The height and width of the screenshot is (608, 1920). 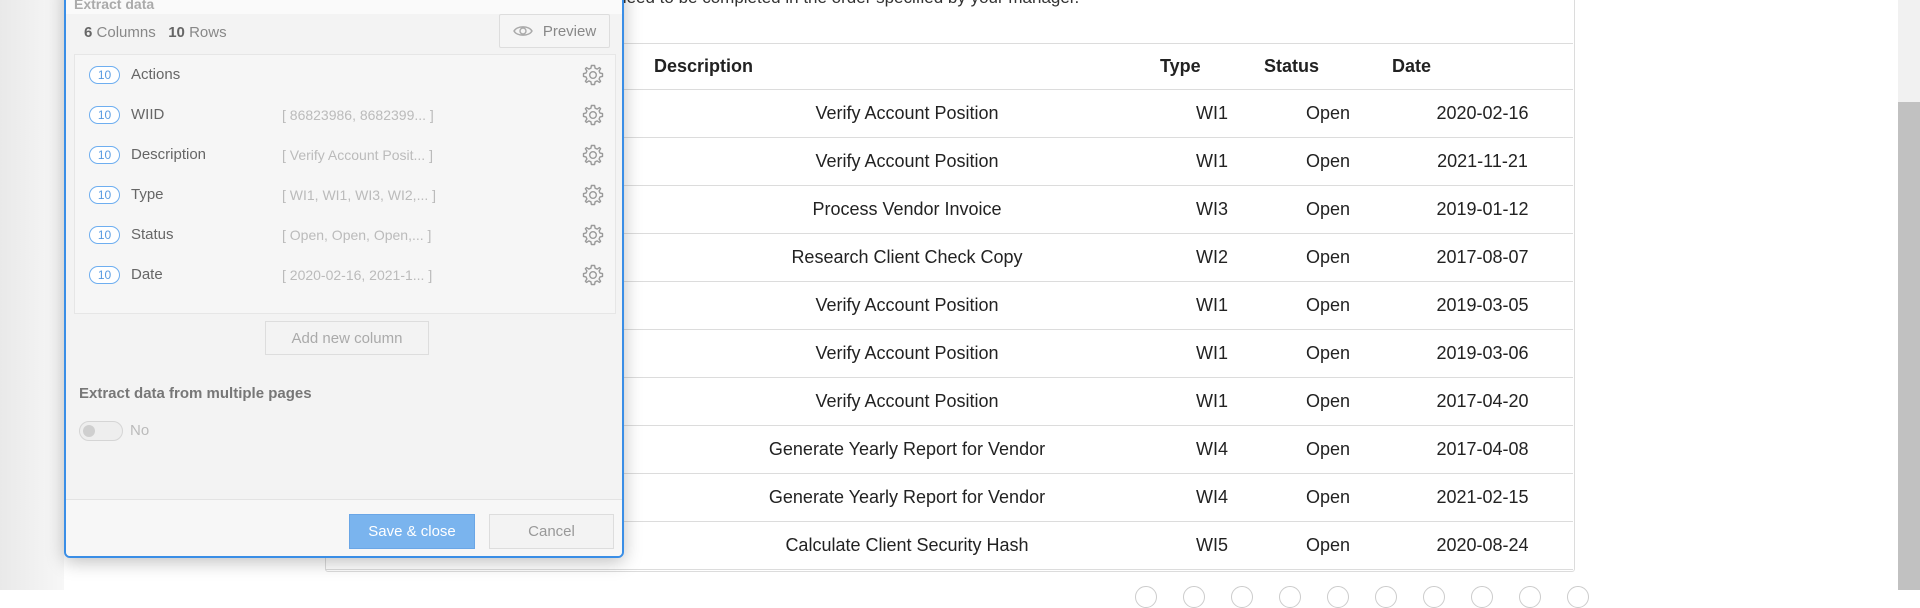 I want to click on page-backdrop-shade, so click(x=32, y=295).